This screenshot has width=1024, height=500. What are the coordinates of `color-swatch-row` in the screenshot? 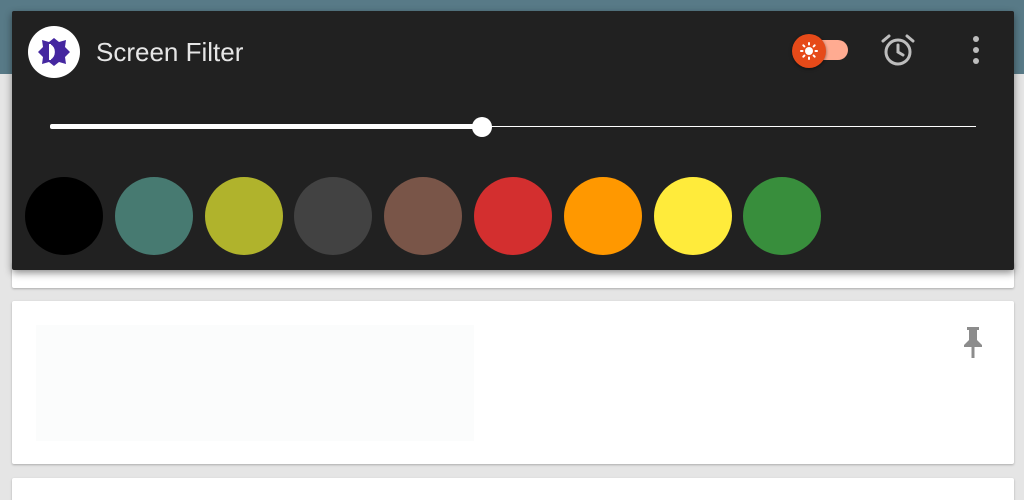 It's located at (435, 216).